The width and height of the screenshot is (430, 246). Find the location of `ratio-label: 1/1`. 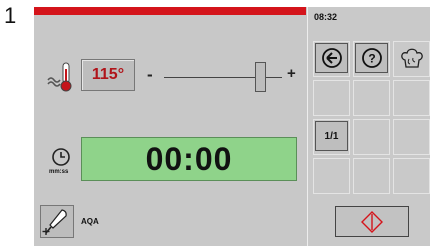

ratio-label: 1/1 is located at coordinates (331, 136).